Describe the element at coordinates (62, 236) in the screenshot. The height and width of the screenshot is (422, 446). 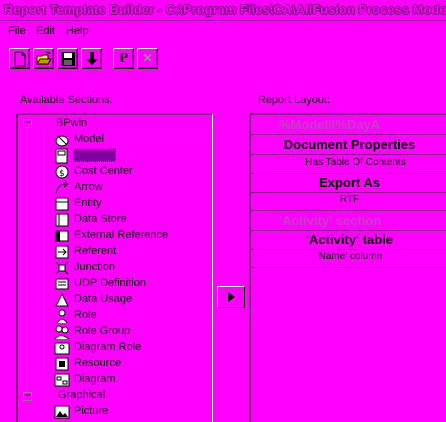
I see `external-reference-icon` at that location.